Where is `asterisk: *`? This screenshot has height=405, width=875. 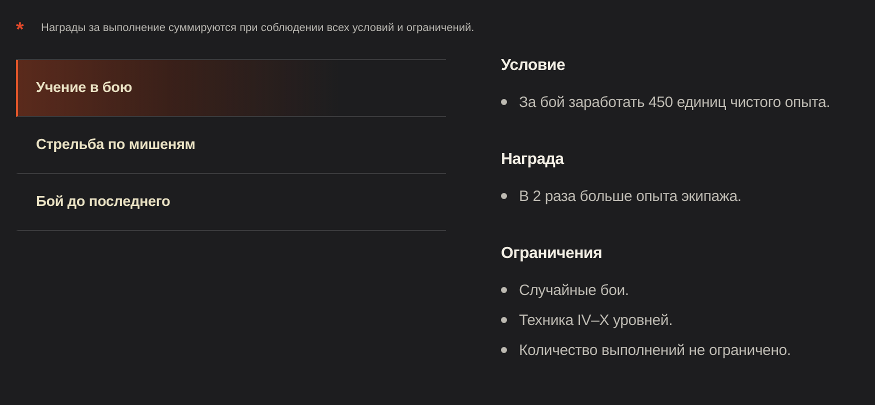 asterisk: * is located at coordinates (20, 29).